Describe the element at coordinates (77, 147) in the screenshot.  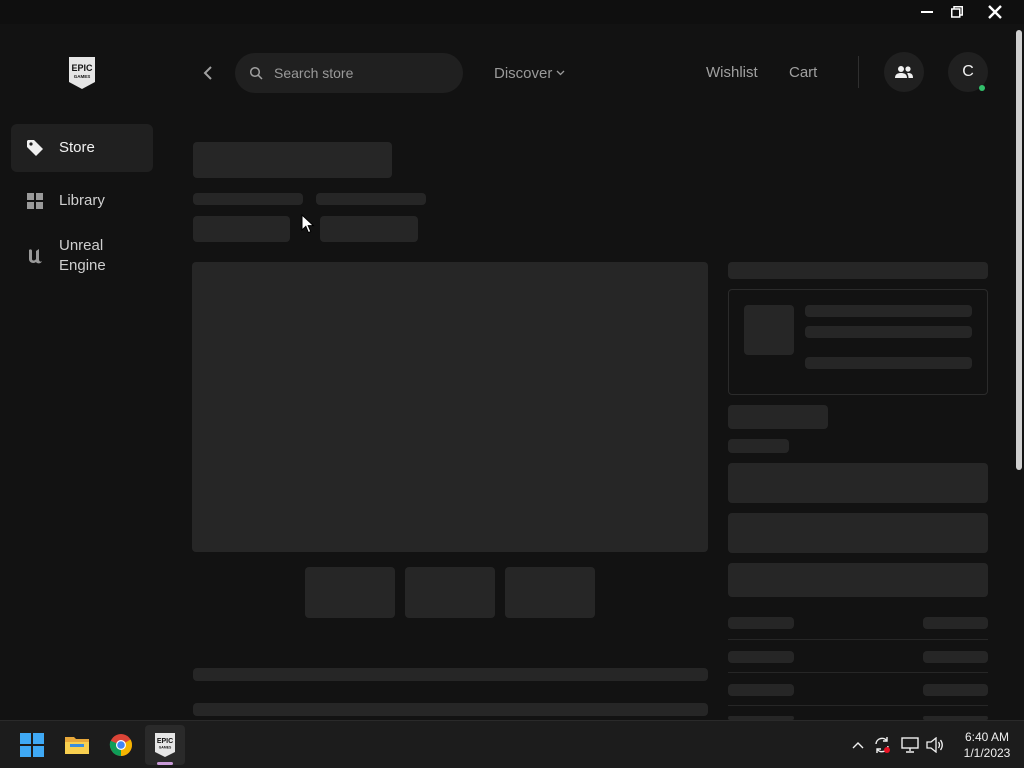
I see `sidebar-item-label: Store` at that location.